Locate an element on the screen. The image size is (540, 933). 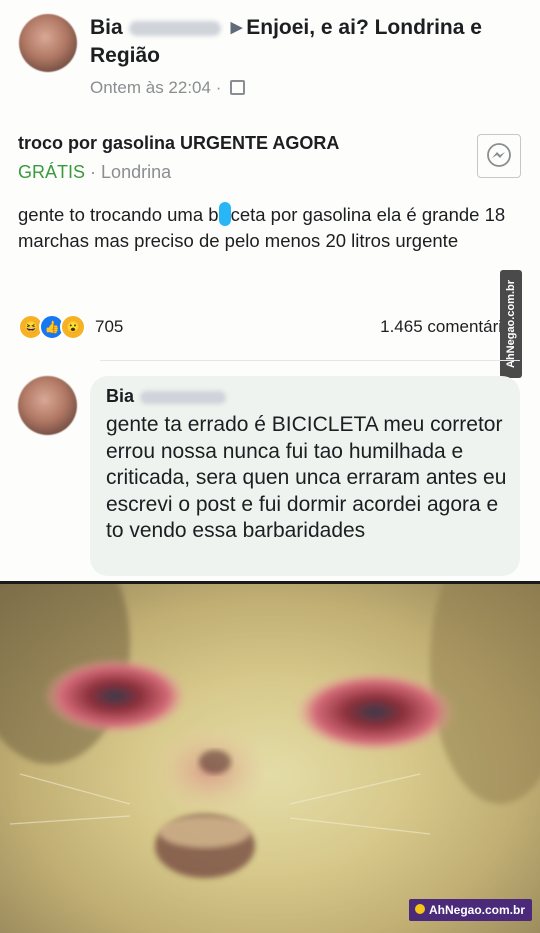
post-meta: Ontem às 22:04 · is located at coordinates (168, 88).